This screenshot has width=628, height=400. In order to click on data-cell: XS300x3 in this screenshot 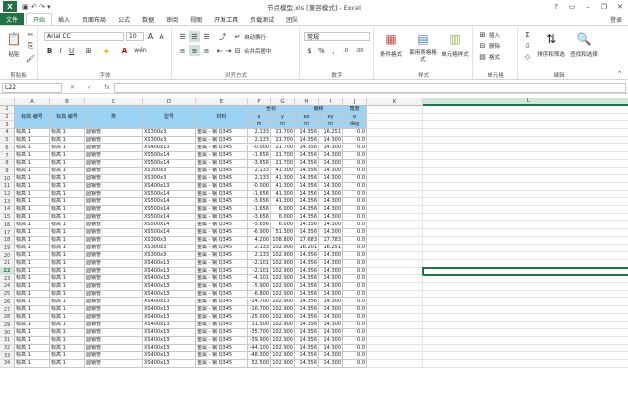, I will do `click(169, 140)`.